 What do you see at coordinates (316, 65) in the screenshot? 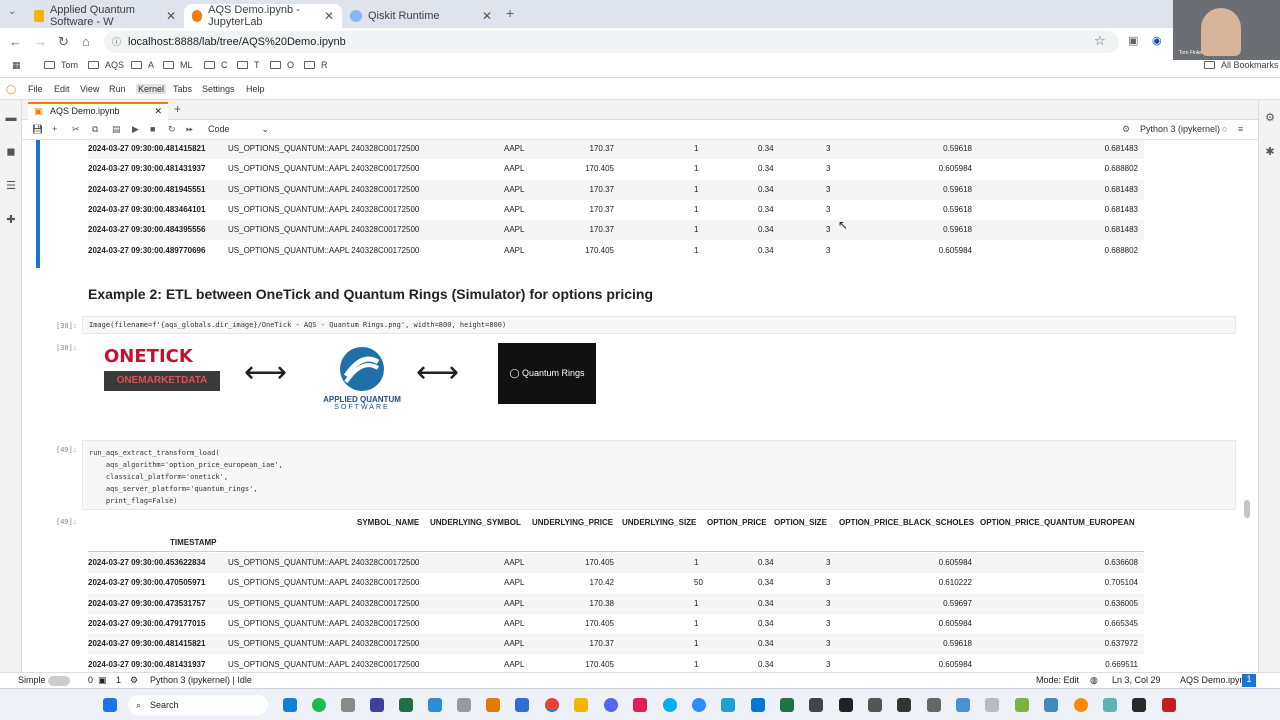
I see `bookmark-r: R` at bounding box center [316, 65].